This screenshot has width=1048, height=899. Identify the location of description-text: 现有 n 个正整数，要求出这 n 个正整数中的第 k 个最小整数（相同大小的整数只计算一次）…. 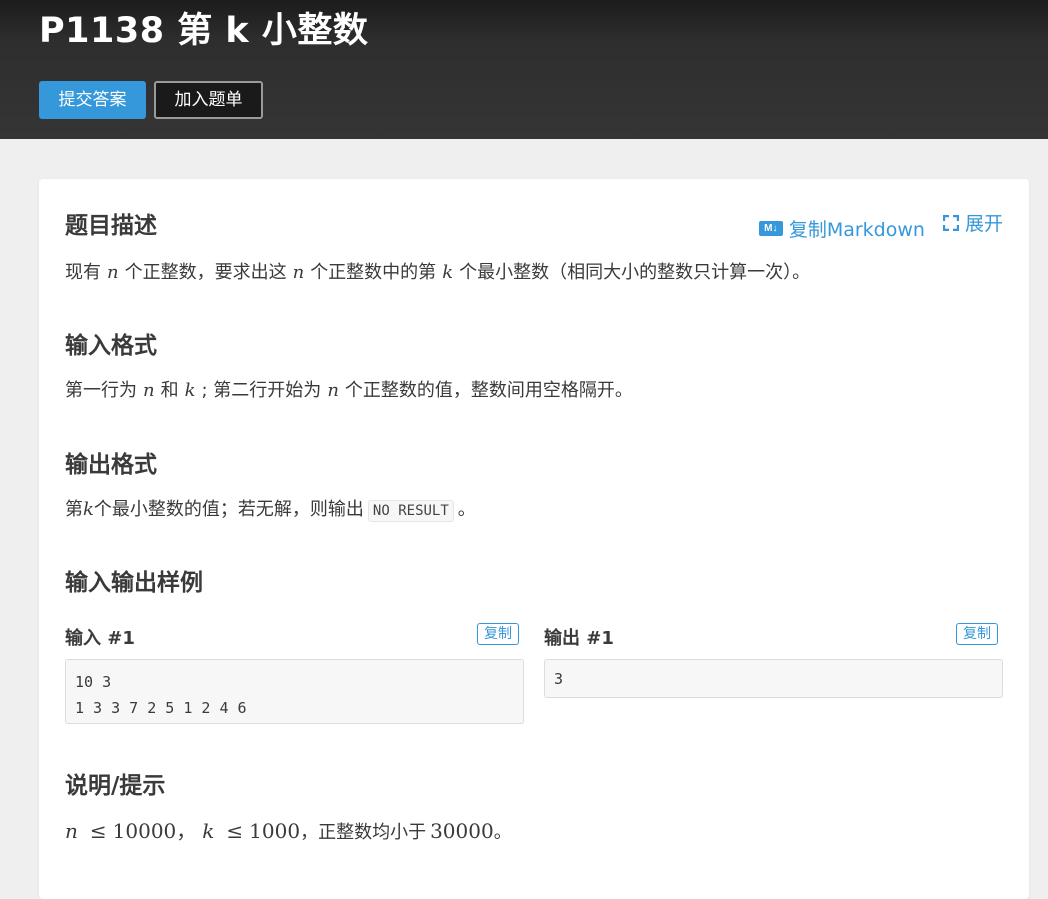
(438, 272).